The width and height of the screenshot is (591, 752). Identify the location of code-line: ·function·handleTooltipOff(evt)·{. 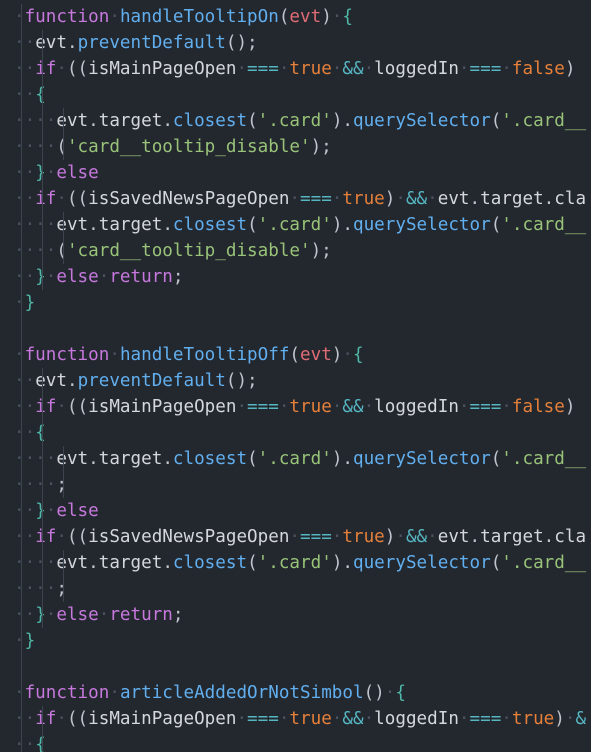
(295, 355).